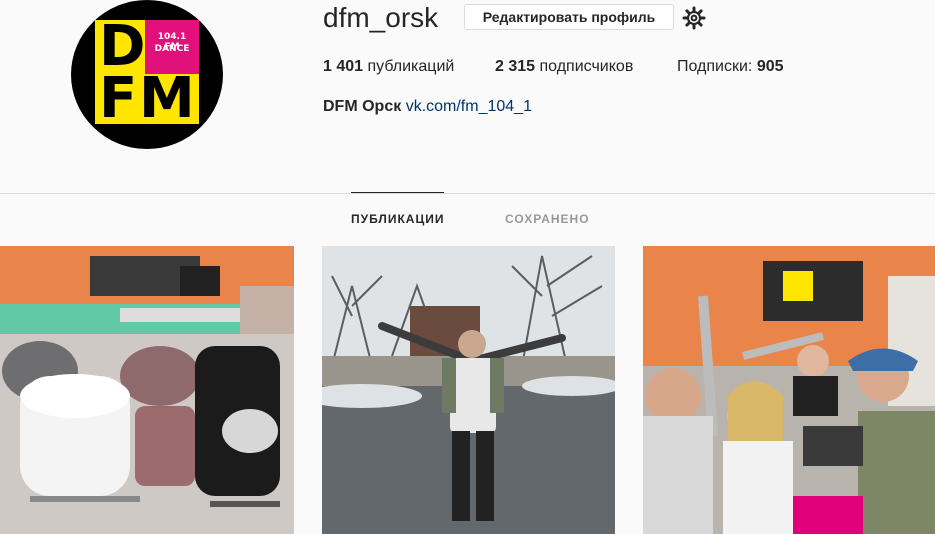 Image resolution: width=935 pixels, height=534 pixels. What do you see at coordinates (381, 17) in the screenshot?
I see `profile-username: dfm_orsk` at bounding box center [381, 17].